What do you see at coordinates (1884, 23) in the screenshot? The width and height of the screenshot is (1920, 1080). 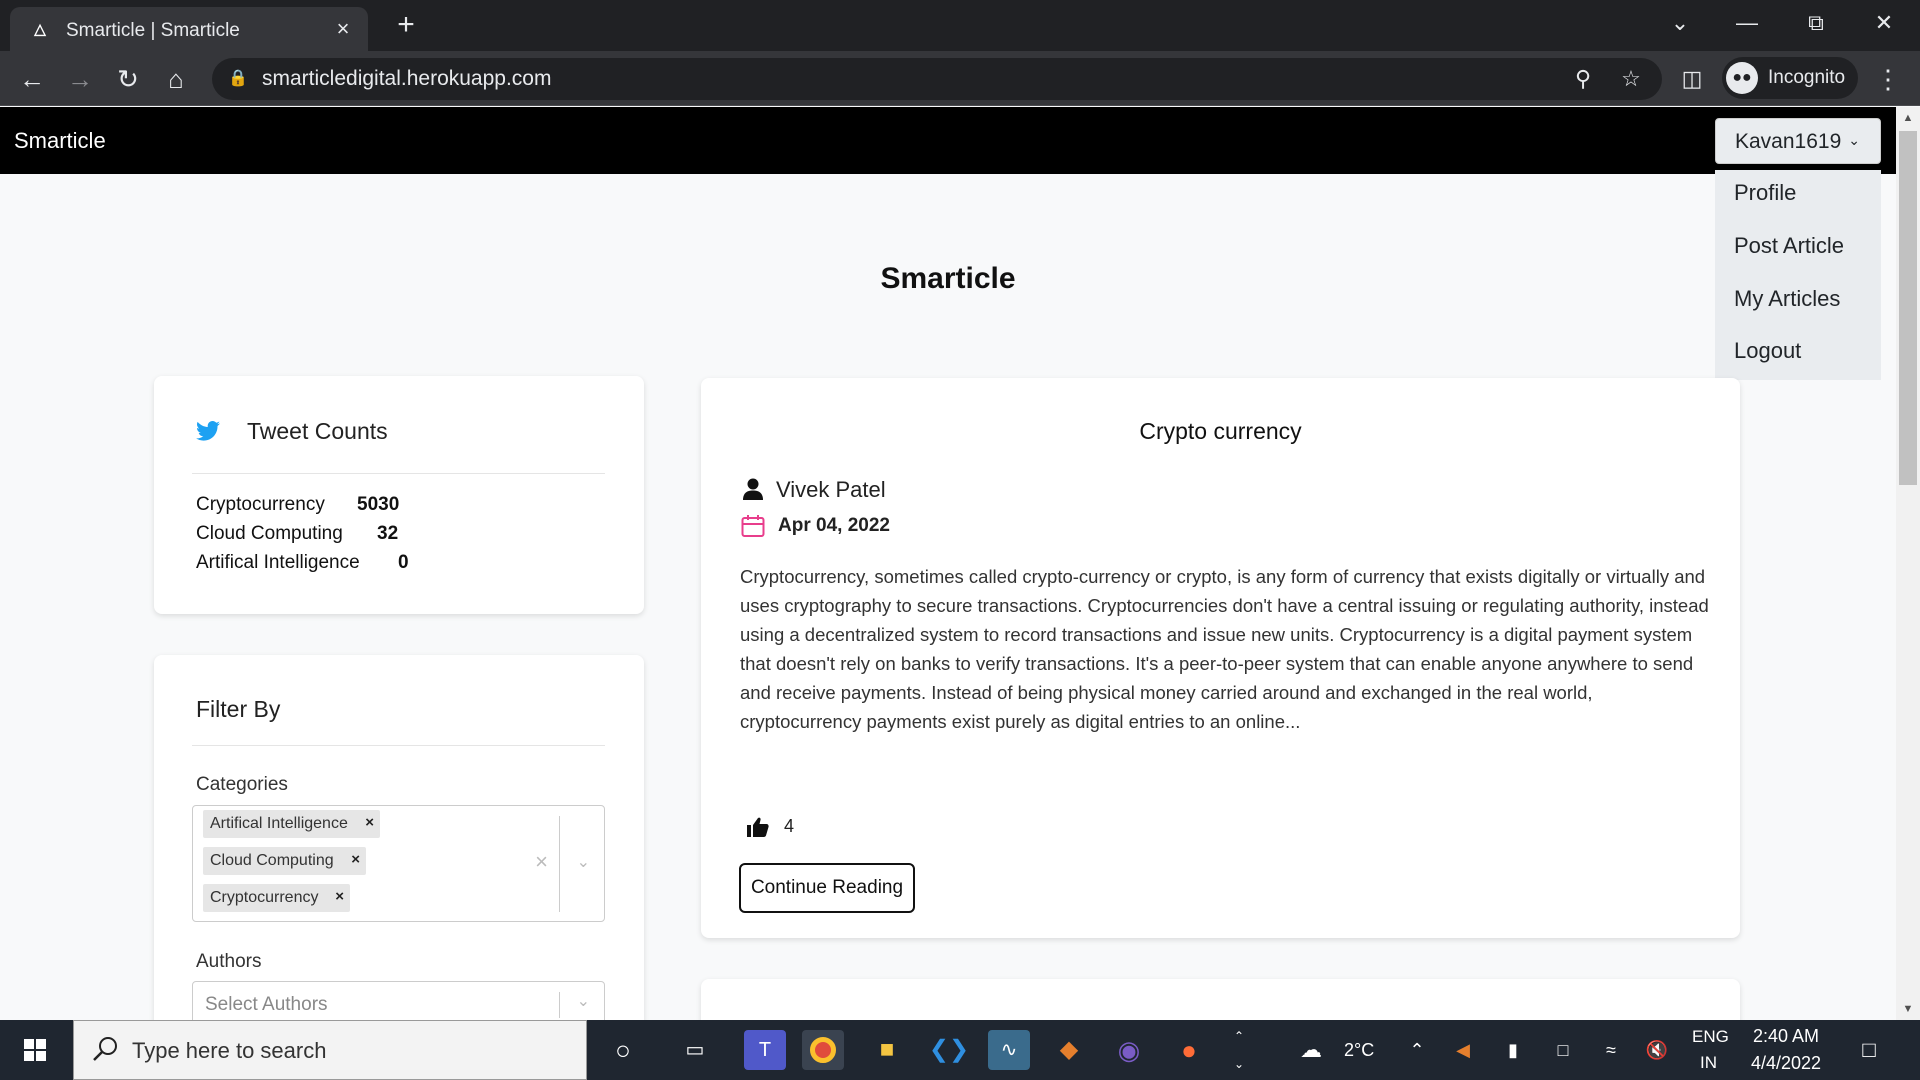 I see `window-close-icon: ✕` at bounding box center [1884, 23].